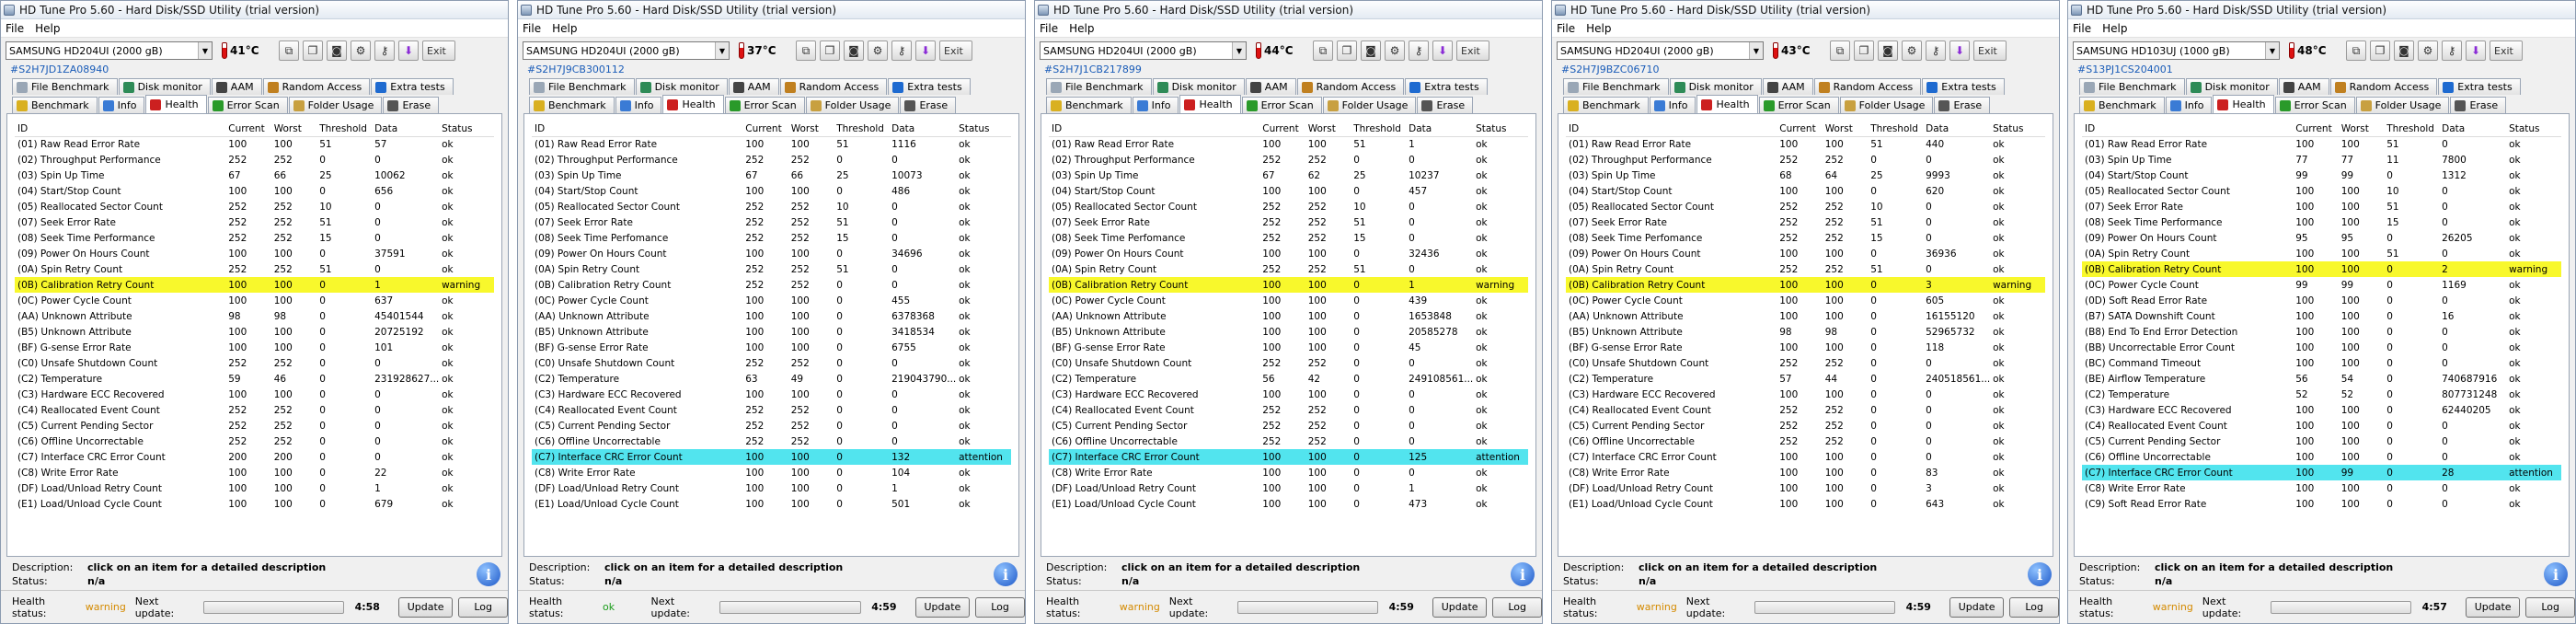 The image size is (2576, 624). Describe the element at coordinates (1288, 504) in the screenshot. I see `table-row: (E1) Load/Unload Cycle Count 100 100 0 473 ok` at that location.